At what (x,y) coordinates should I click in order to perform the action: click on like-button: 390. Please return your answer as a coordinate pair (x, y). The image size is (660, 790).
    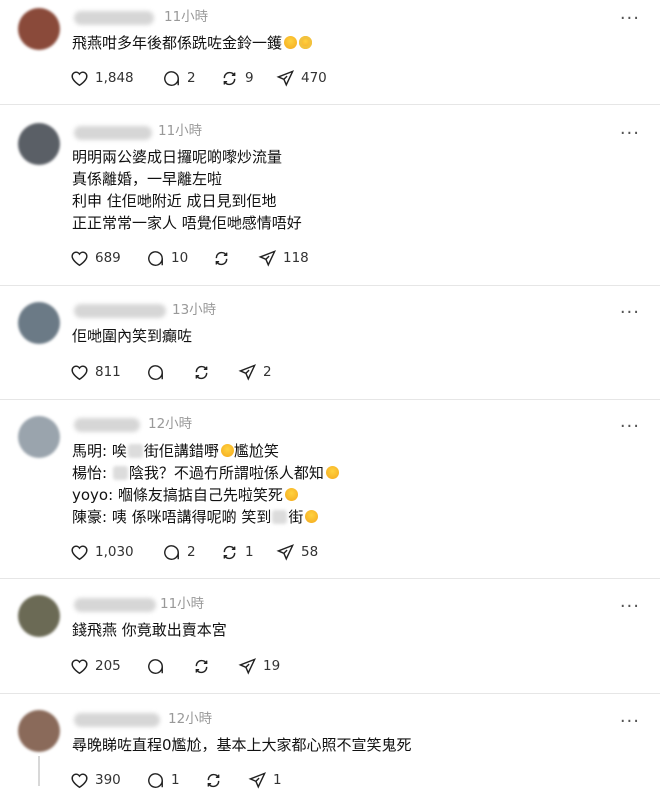
    Looking at the image, I should click on (95, 780).